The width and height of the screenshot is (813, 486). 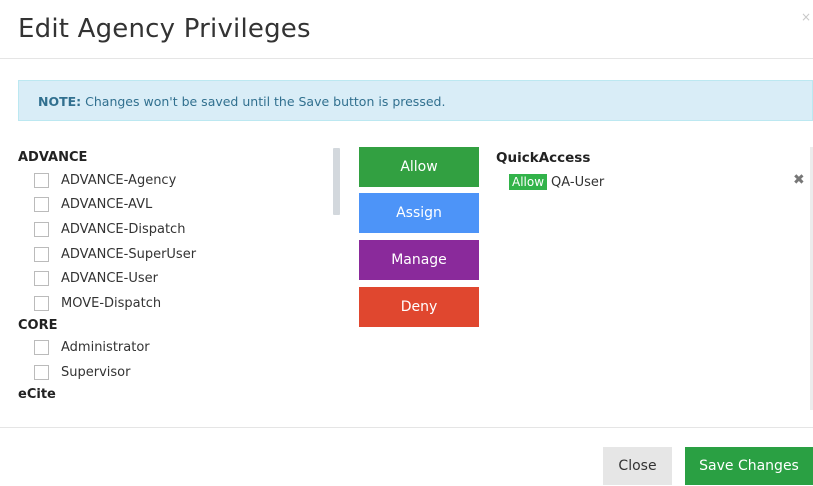 I want to click on privilege-item-advance-dispatch: ADVANCE-Dispatch, so click(x=177, y=229).